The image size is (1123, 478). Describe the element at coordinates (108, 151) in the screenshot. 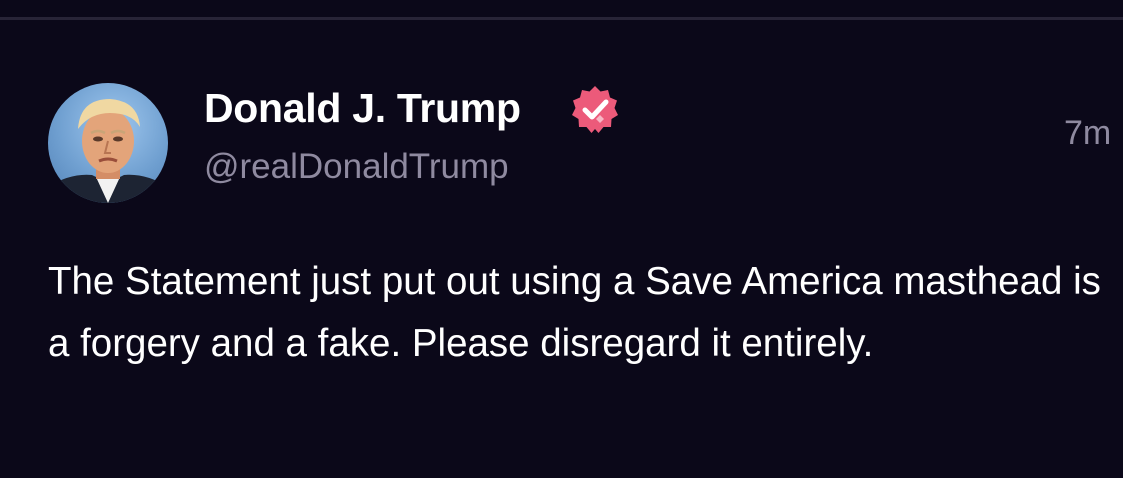

I see `avatar-portrait-image` at that location.